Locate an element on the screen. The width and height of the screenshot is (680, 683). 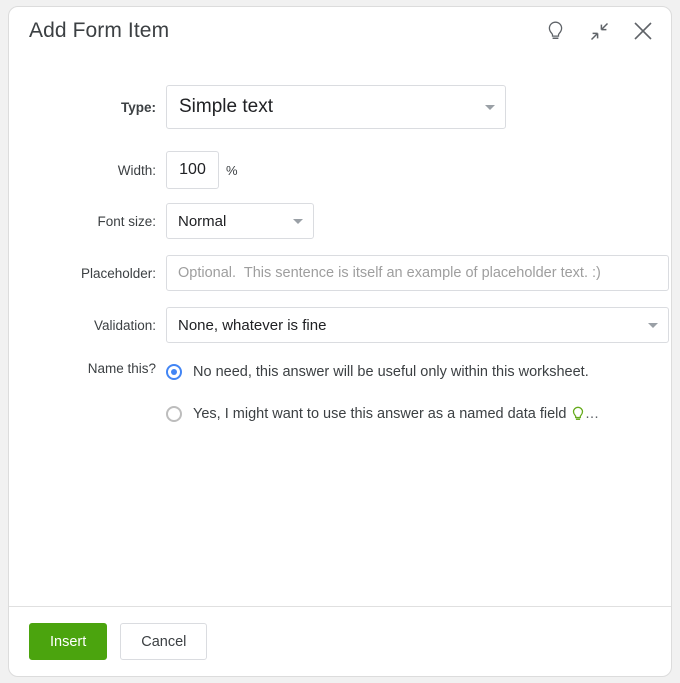
type-control: Simple text is located at coordinates (336, 107).